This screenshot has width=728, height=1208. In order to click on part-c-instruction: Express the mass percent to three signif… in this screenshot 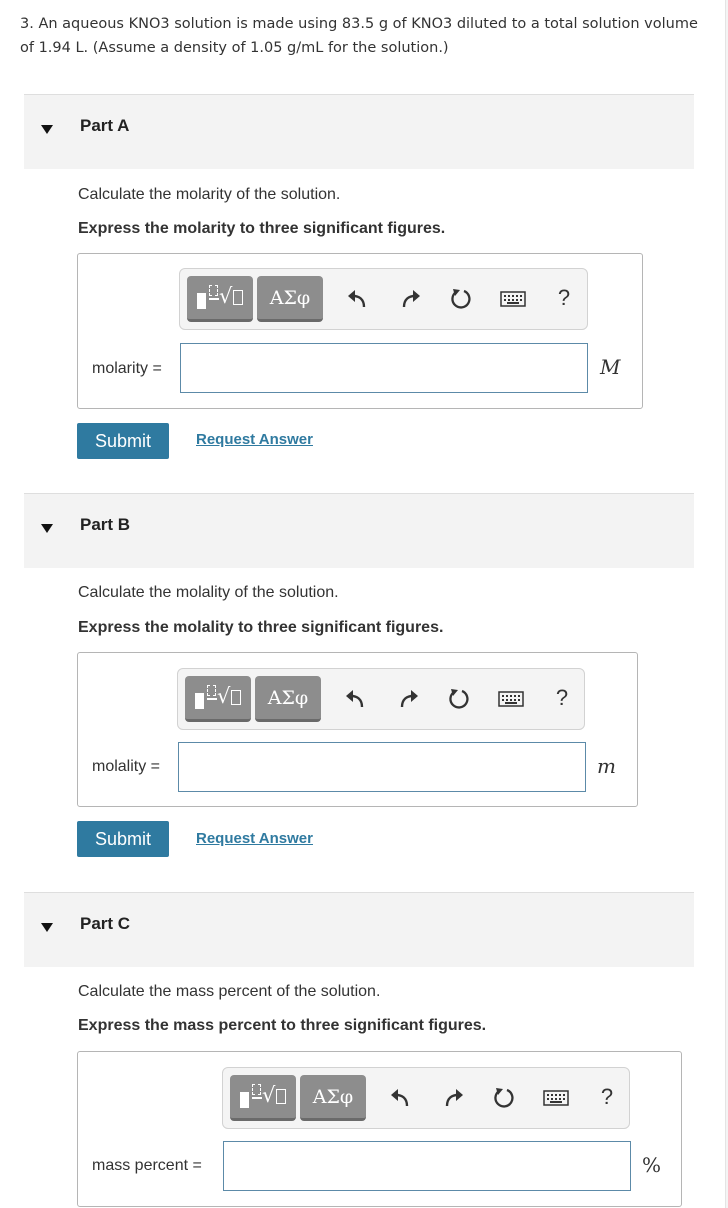, I will do `click(282, 1025)`.